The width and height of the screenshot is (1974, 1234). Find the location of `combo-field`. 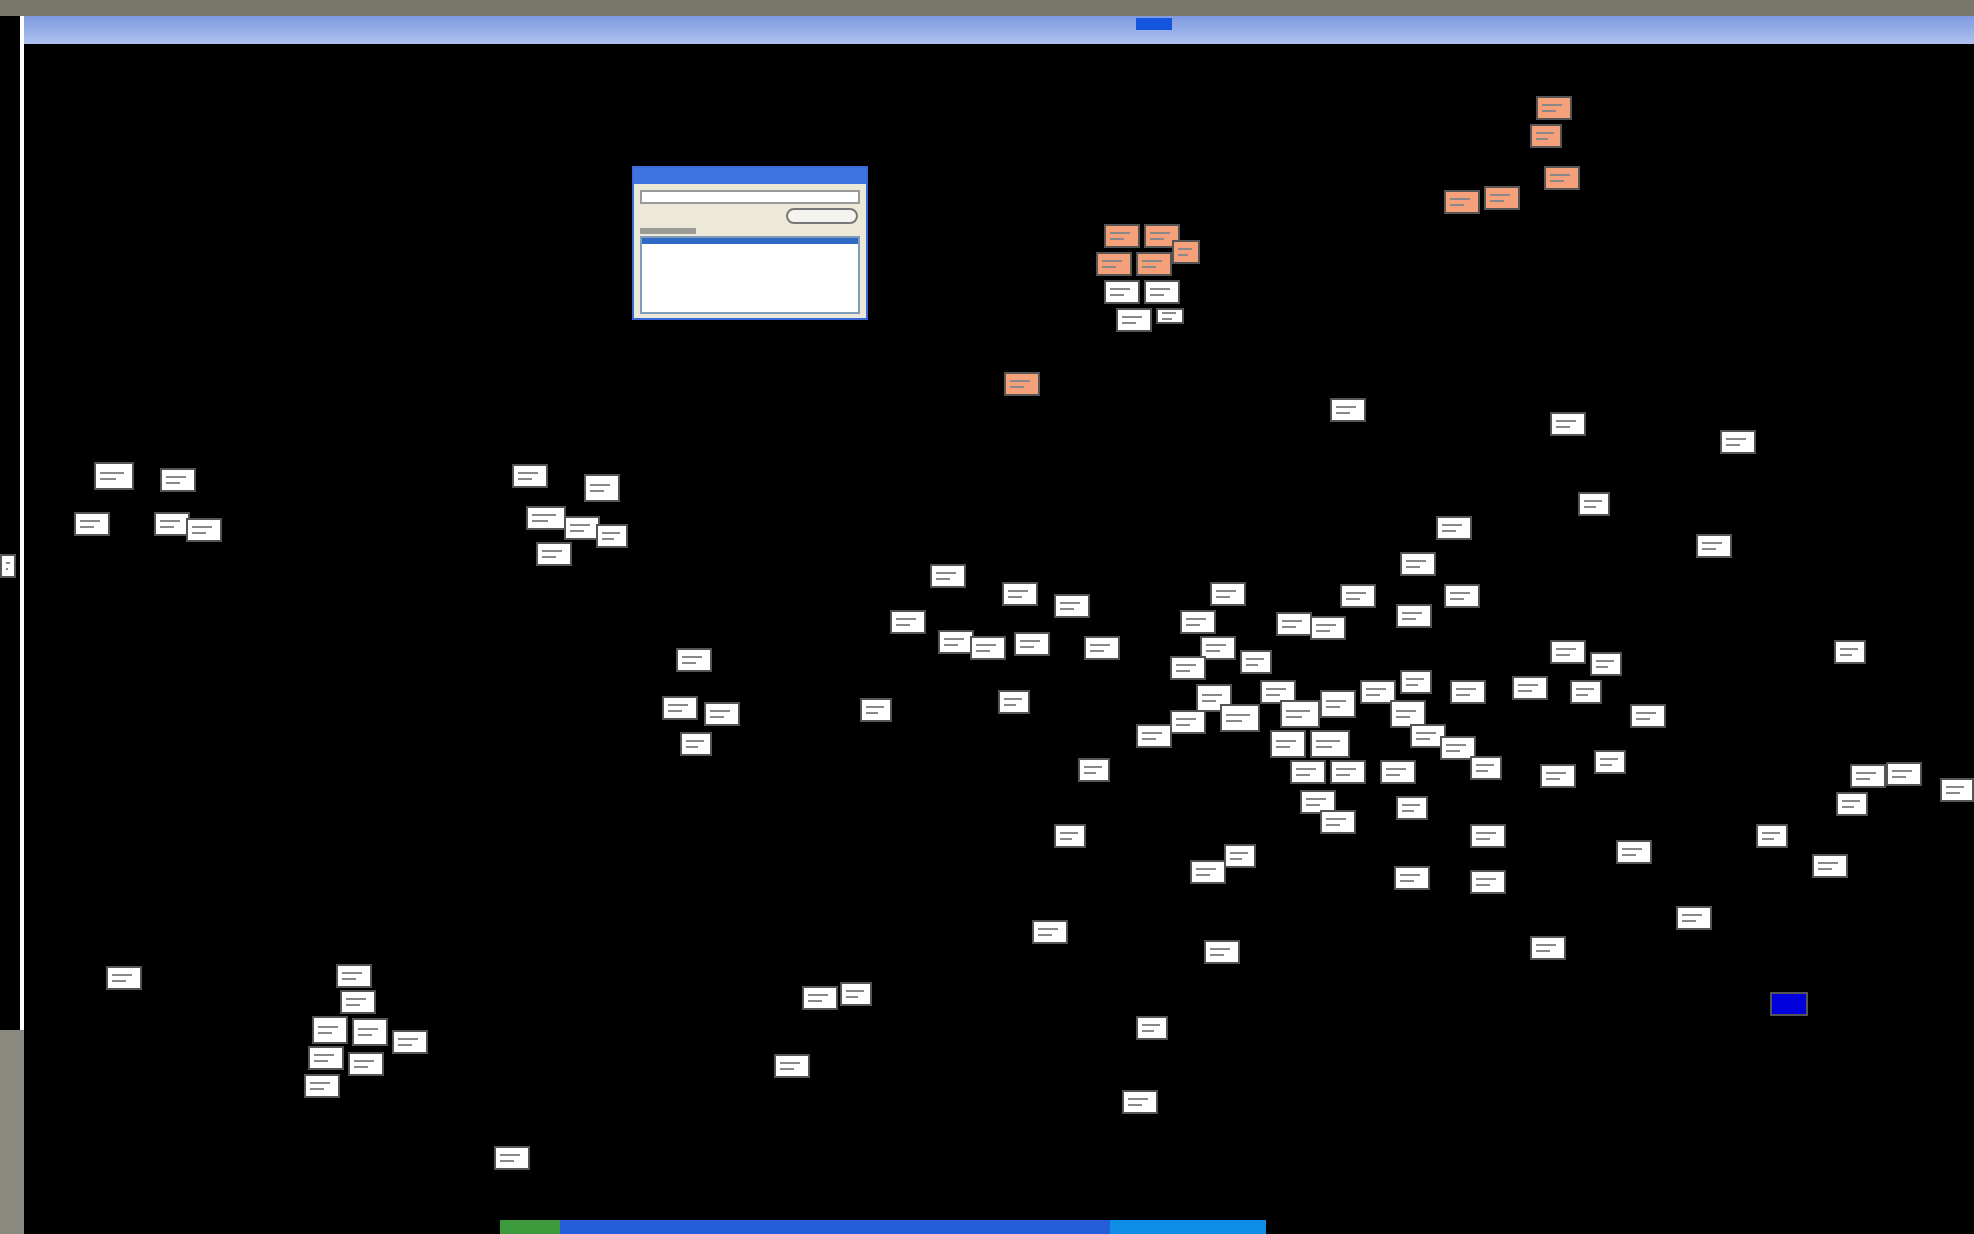

combo-field is located at coordinates (750, 197).